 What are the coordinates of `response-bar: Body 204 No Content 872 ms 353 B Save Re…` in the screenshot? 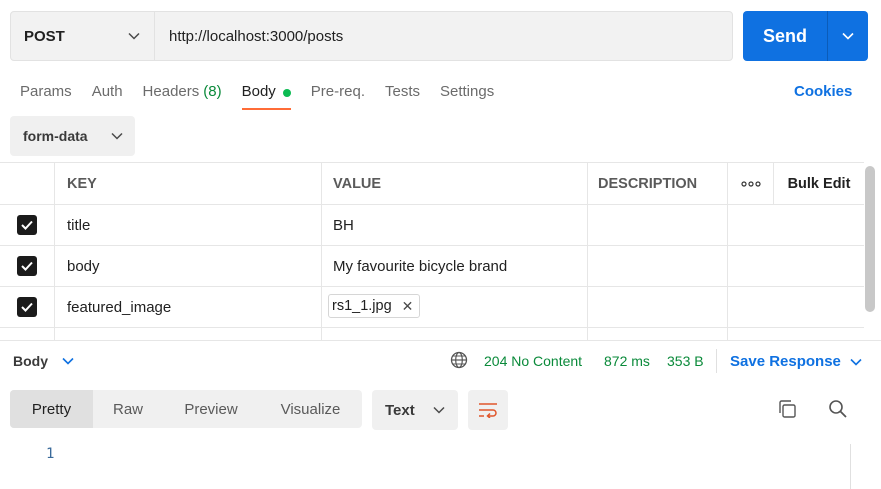 It's located at (440, 360).